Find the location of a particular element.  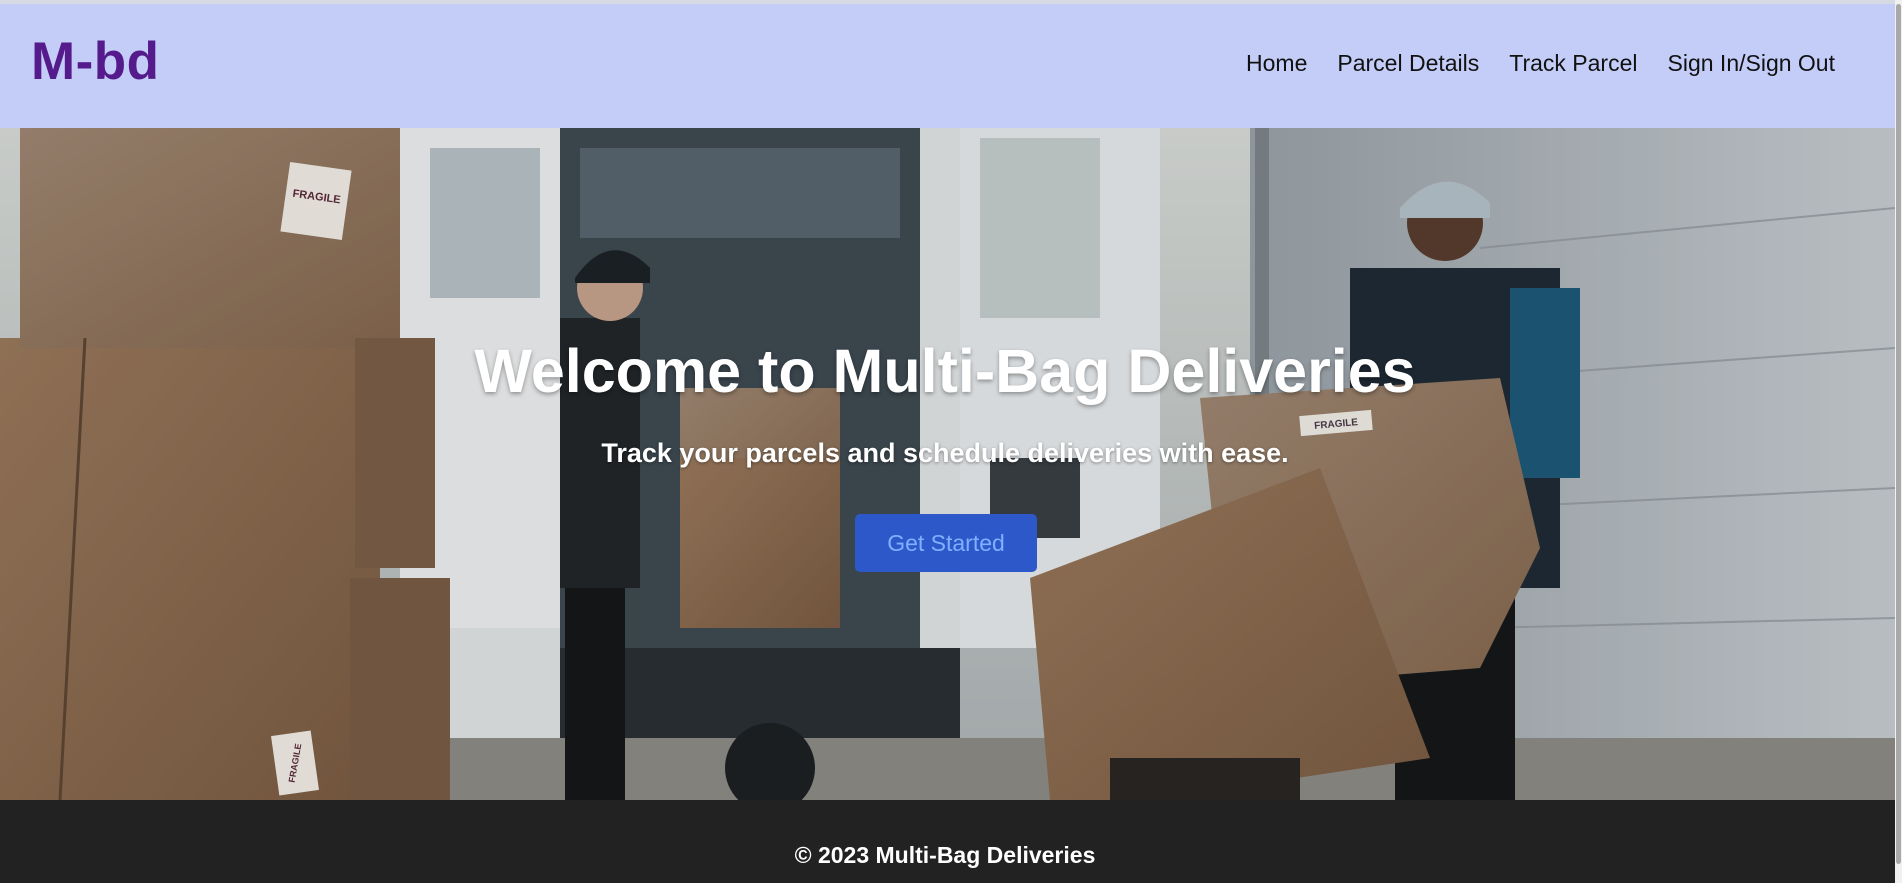

footer-copyright: © 2023 Multi-Bag Deliveries is located at coordinates (945, 855).